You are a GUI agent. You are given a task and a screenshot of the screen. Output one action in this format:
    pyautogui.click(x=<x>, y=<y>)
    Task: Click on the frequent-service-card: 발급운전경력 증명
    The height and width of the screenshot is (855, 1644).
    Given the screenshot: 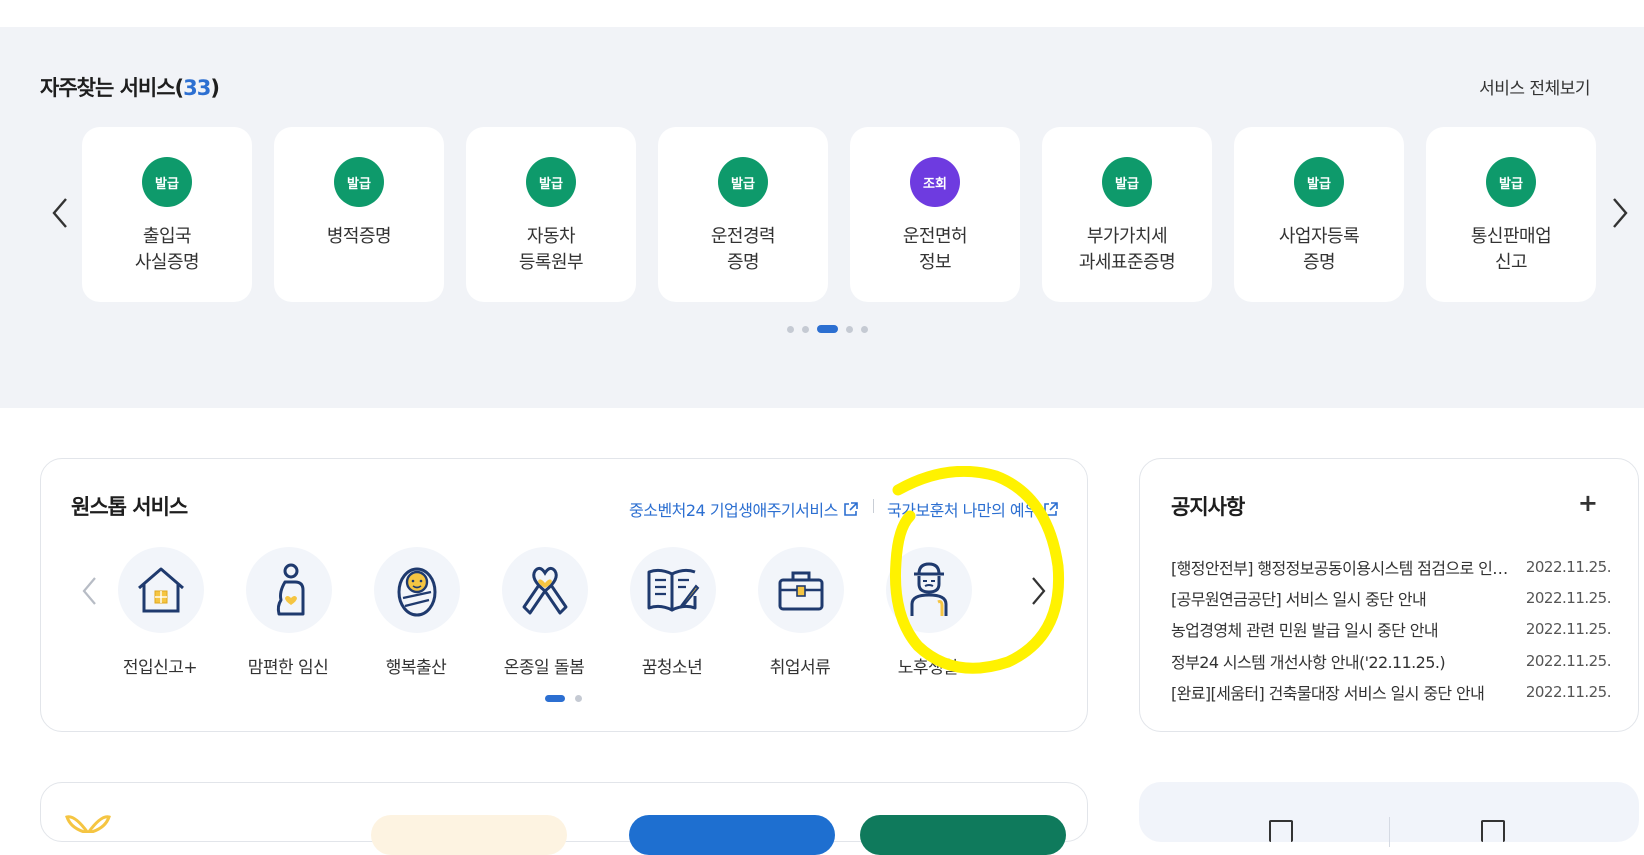 What is the action you would take?
    pyautogui.click(x=743, y=214)
    